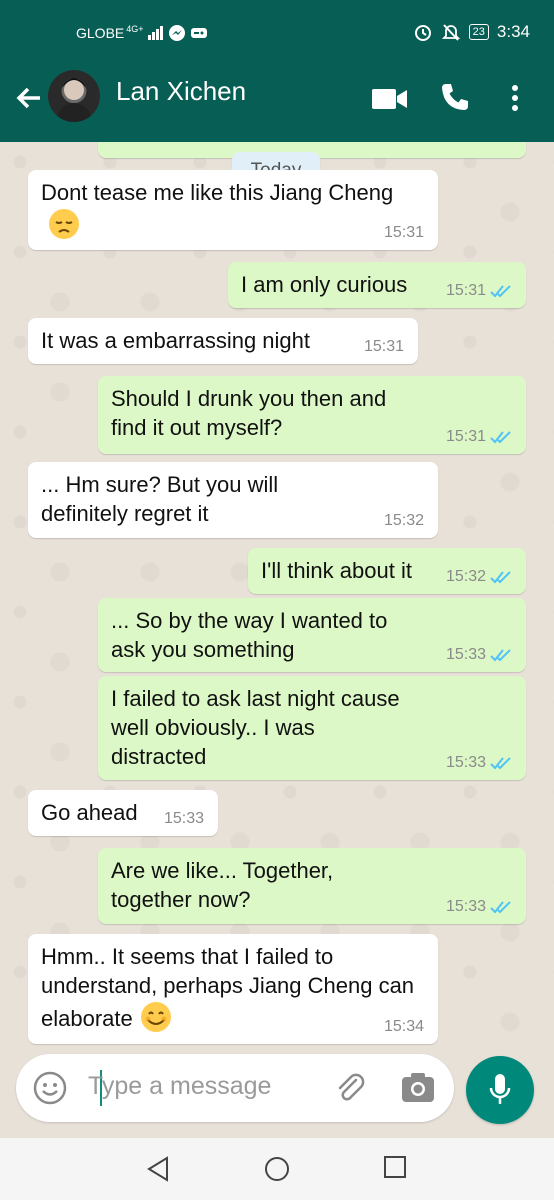 Image resolution: width=554 pixels, height=1200 pixels. Describe the element at coordinates (74, 100) in the screenshot. I see `avatar-image` at that location.